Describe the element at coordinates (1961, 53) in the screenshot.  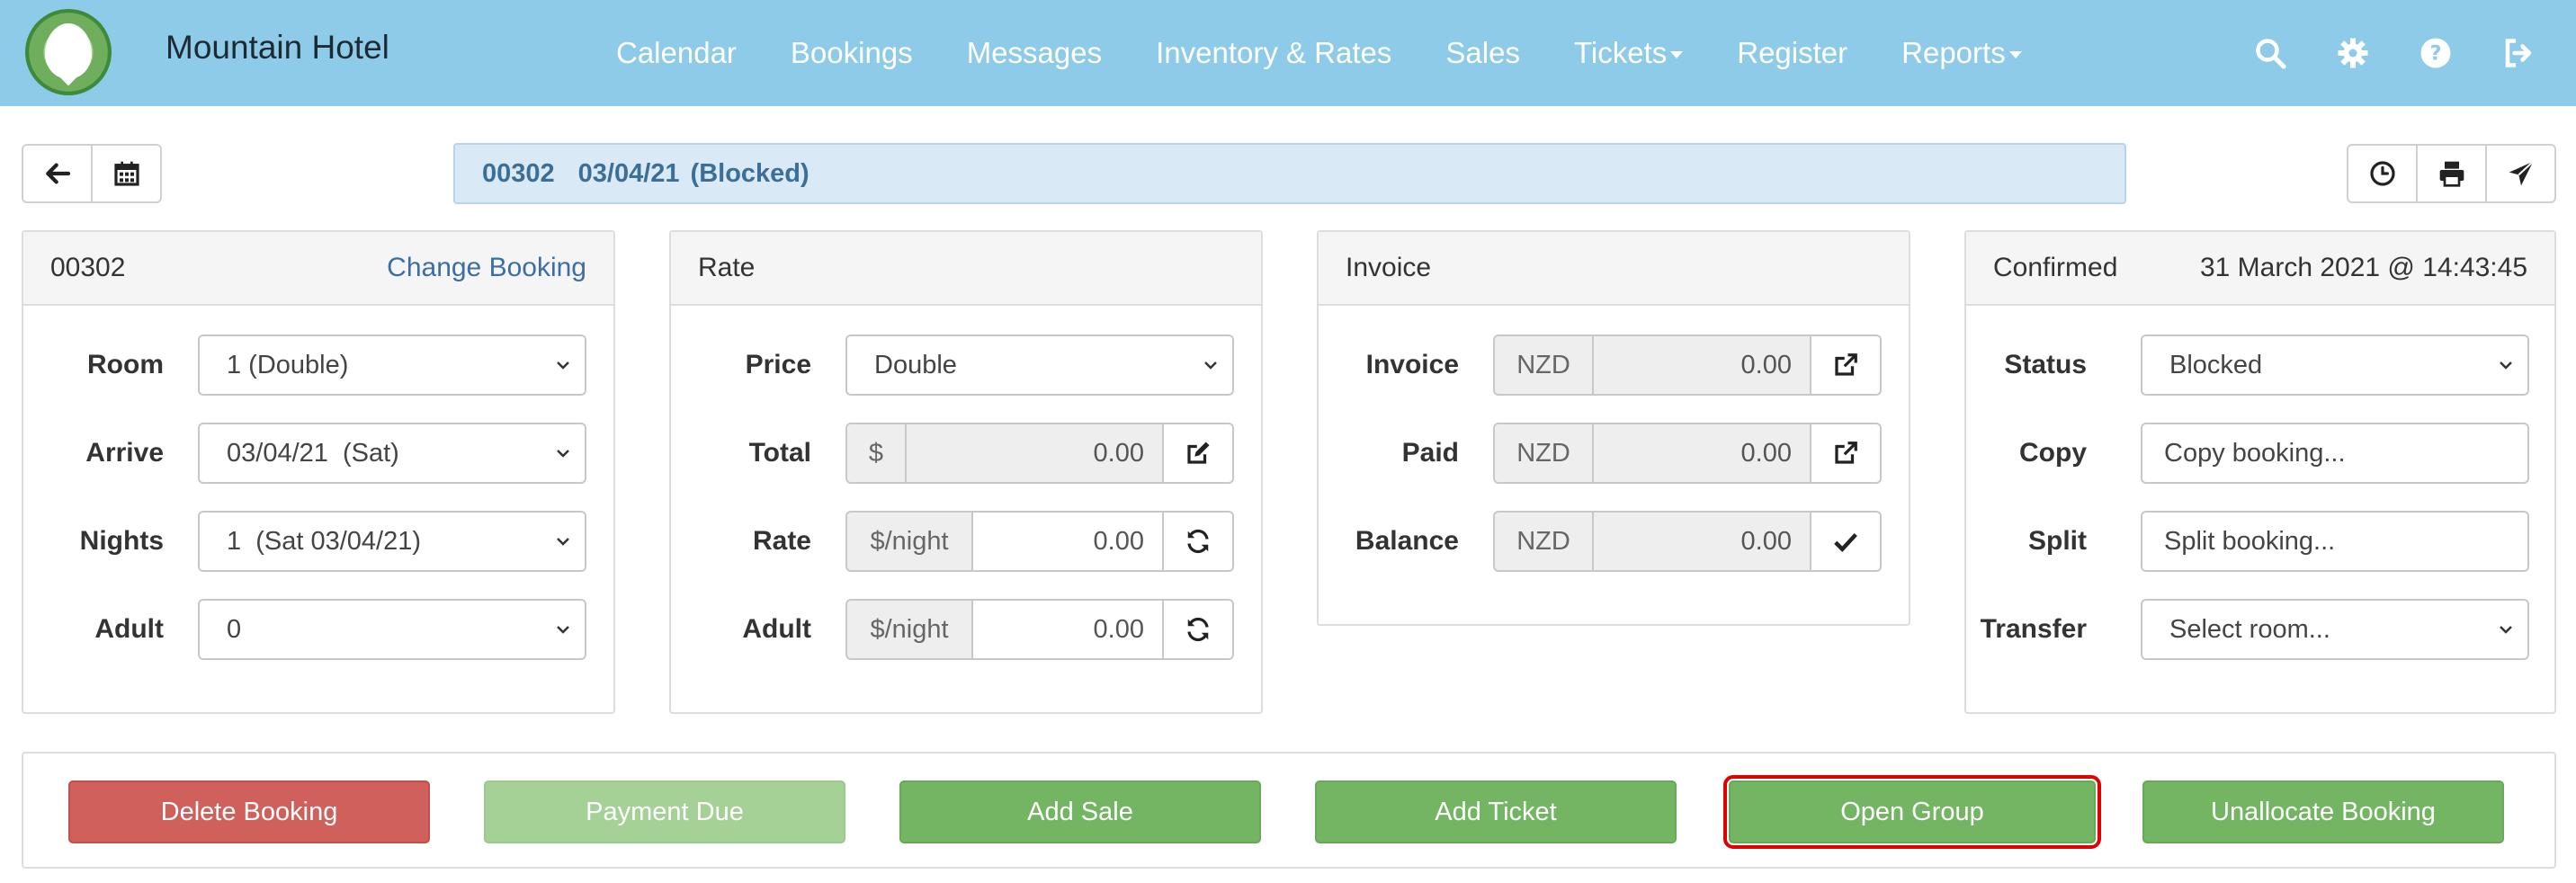
I see `nav-reports-dropdown: Reports` at that location.